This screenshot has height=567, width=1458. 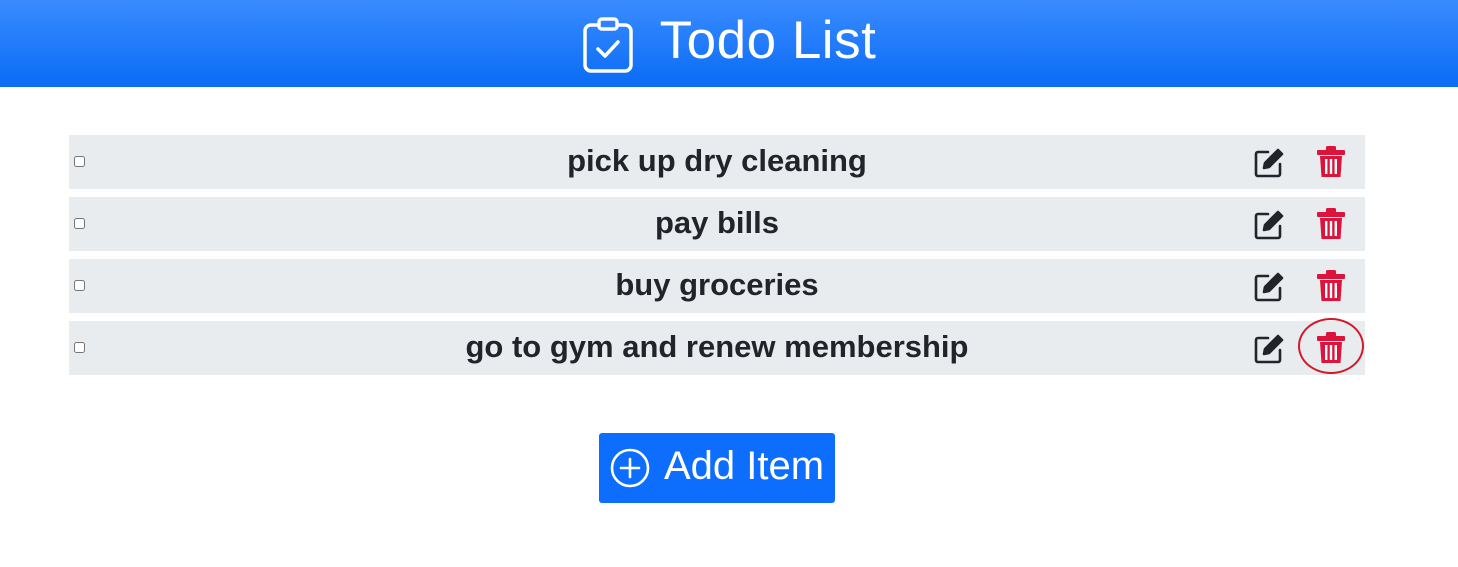 I want to click on todo-item: pay bills, so click(x=717, y=224).